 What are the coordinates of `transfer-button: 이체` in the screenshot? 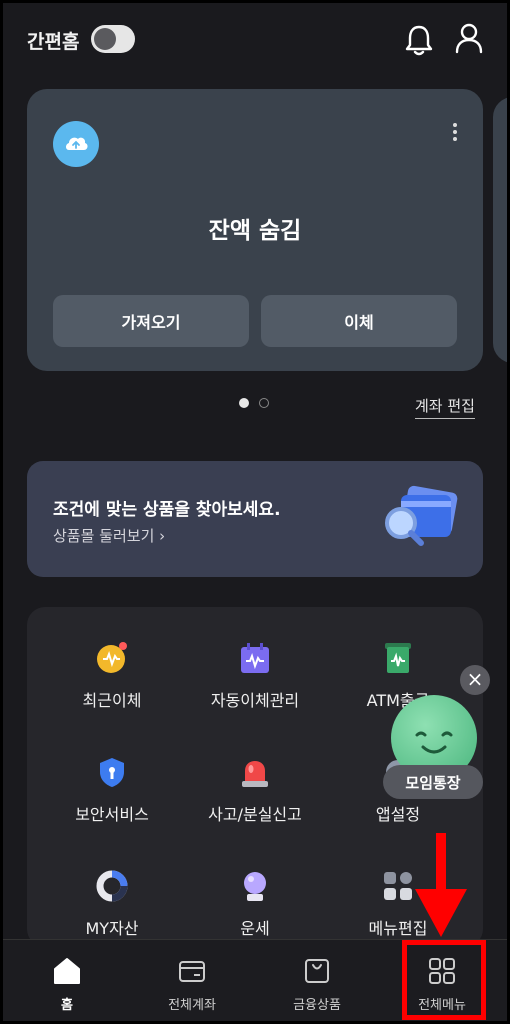 It's located at (359, 321).